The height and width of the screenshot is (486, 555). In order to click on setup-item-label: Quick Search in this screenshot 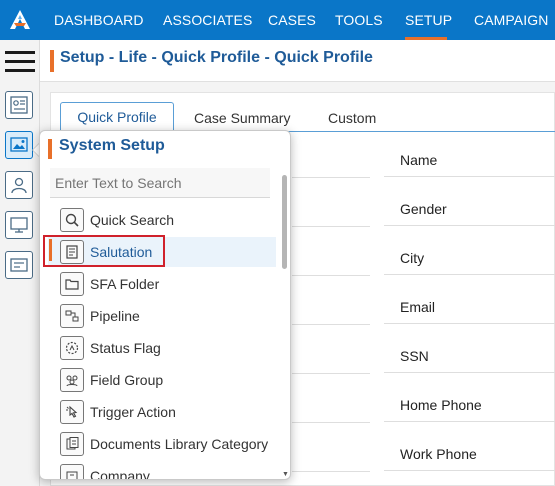, I will do `click(132, 220)`.